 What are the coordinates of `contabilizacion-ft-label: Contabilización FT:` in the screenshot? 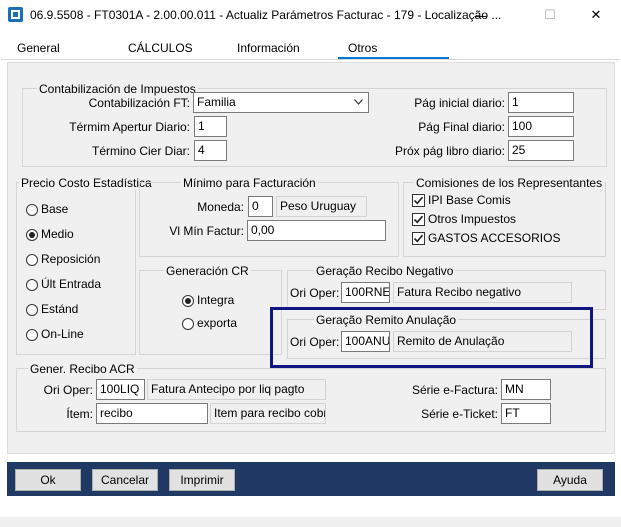 It's located at (139, 103).